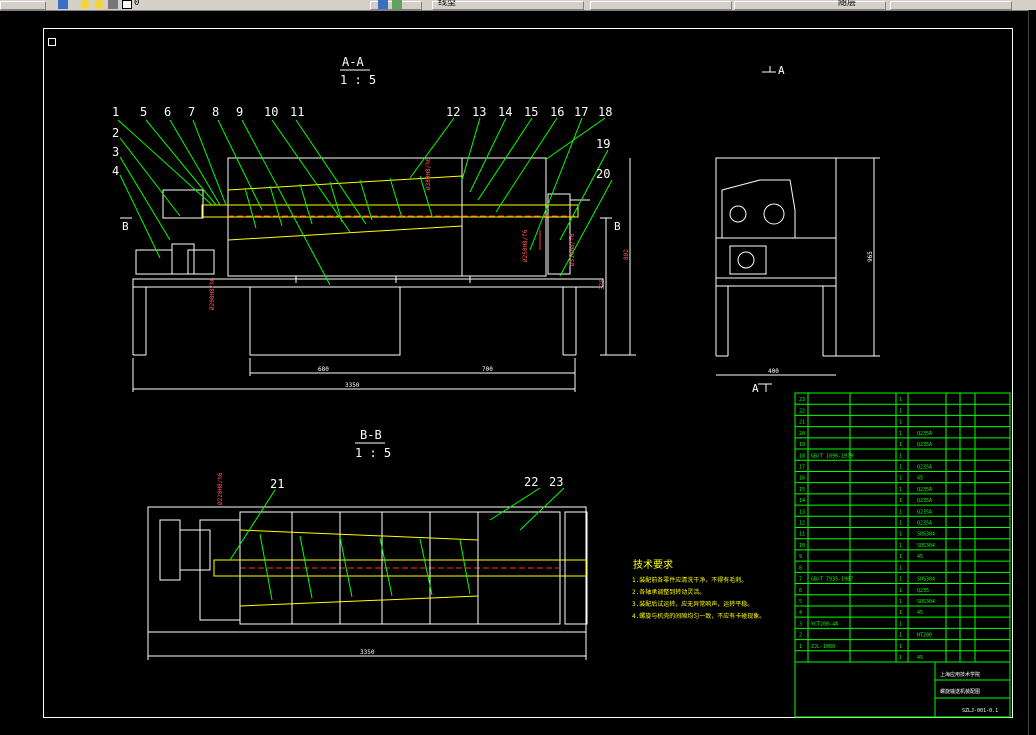 The height and width of the screenshot is (735, 1036). I want to click on bom-cell: 16, so click(802, 479).